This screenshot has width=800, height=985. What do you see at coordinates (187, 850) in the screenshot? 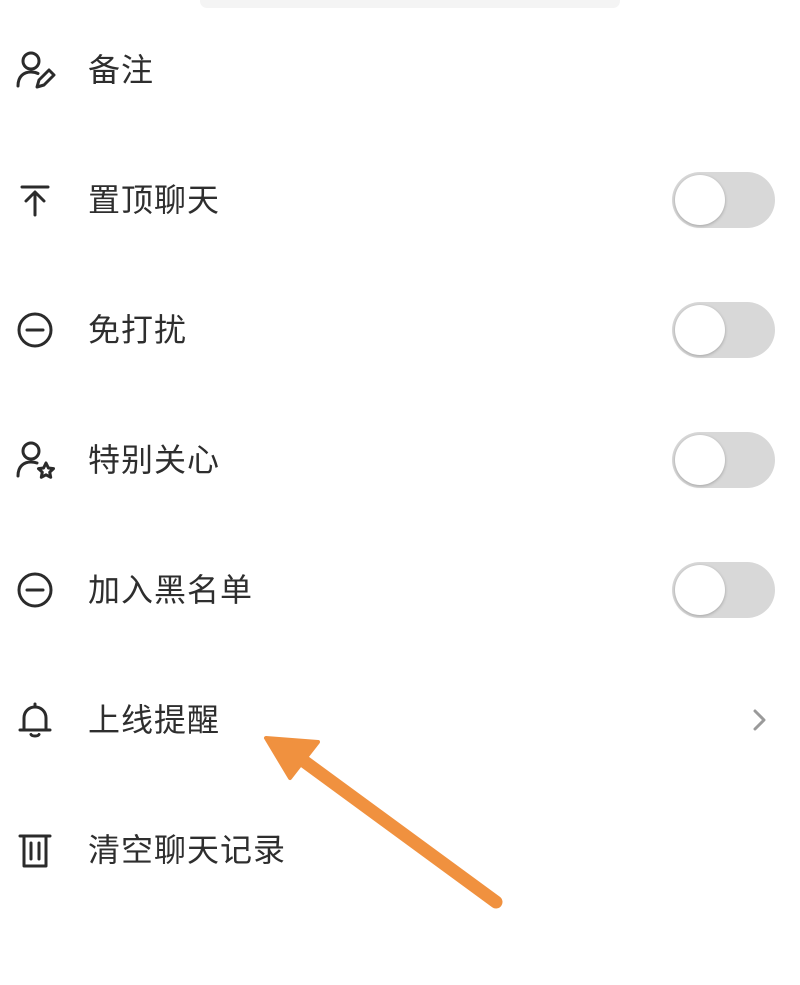
I see `menu-item-label: 清空聊天记录` at bounding box center [187, 850].